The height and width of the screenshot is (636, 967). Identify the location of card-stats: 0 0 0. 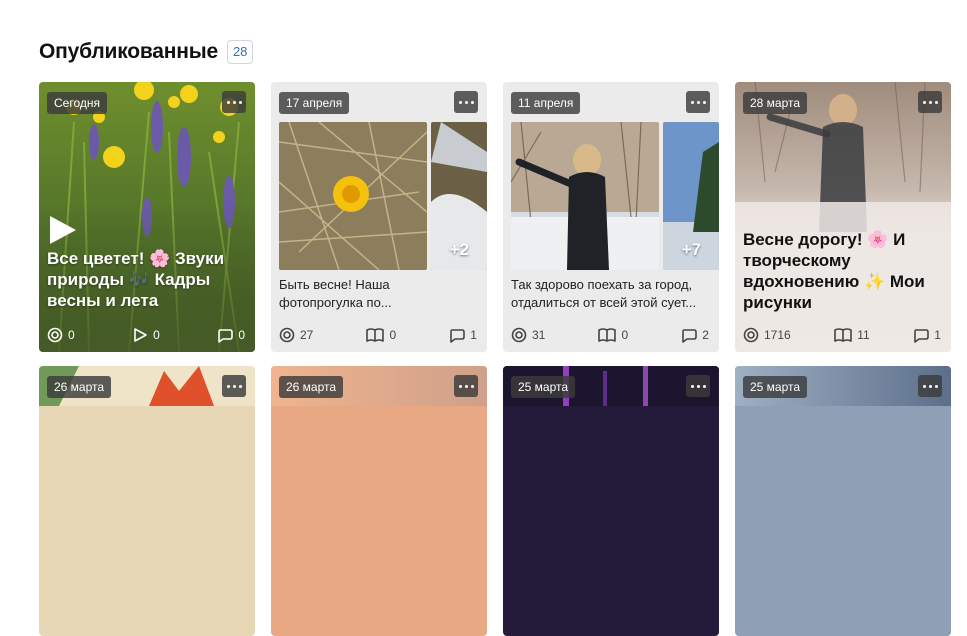
(146, 335).